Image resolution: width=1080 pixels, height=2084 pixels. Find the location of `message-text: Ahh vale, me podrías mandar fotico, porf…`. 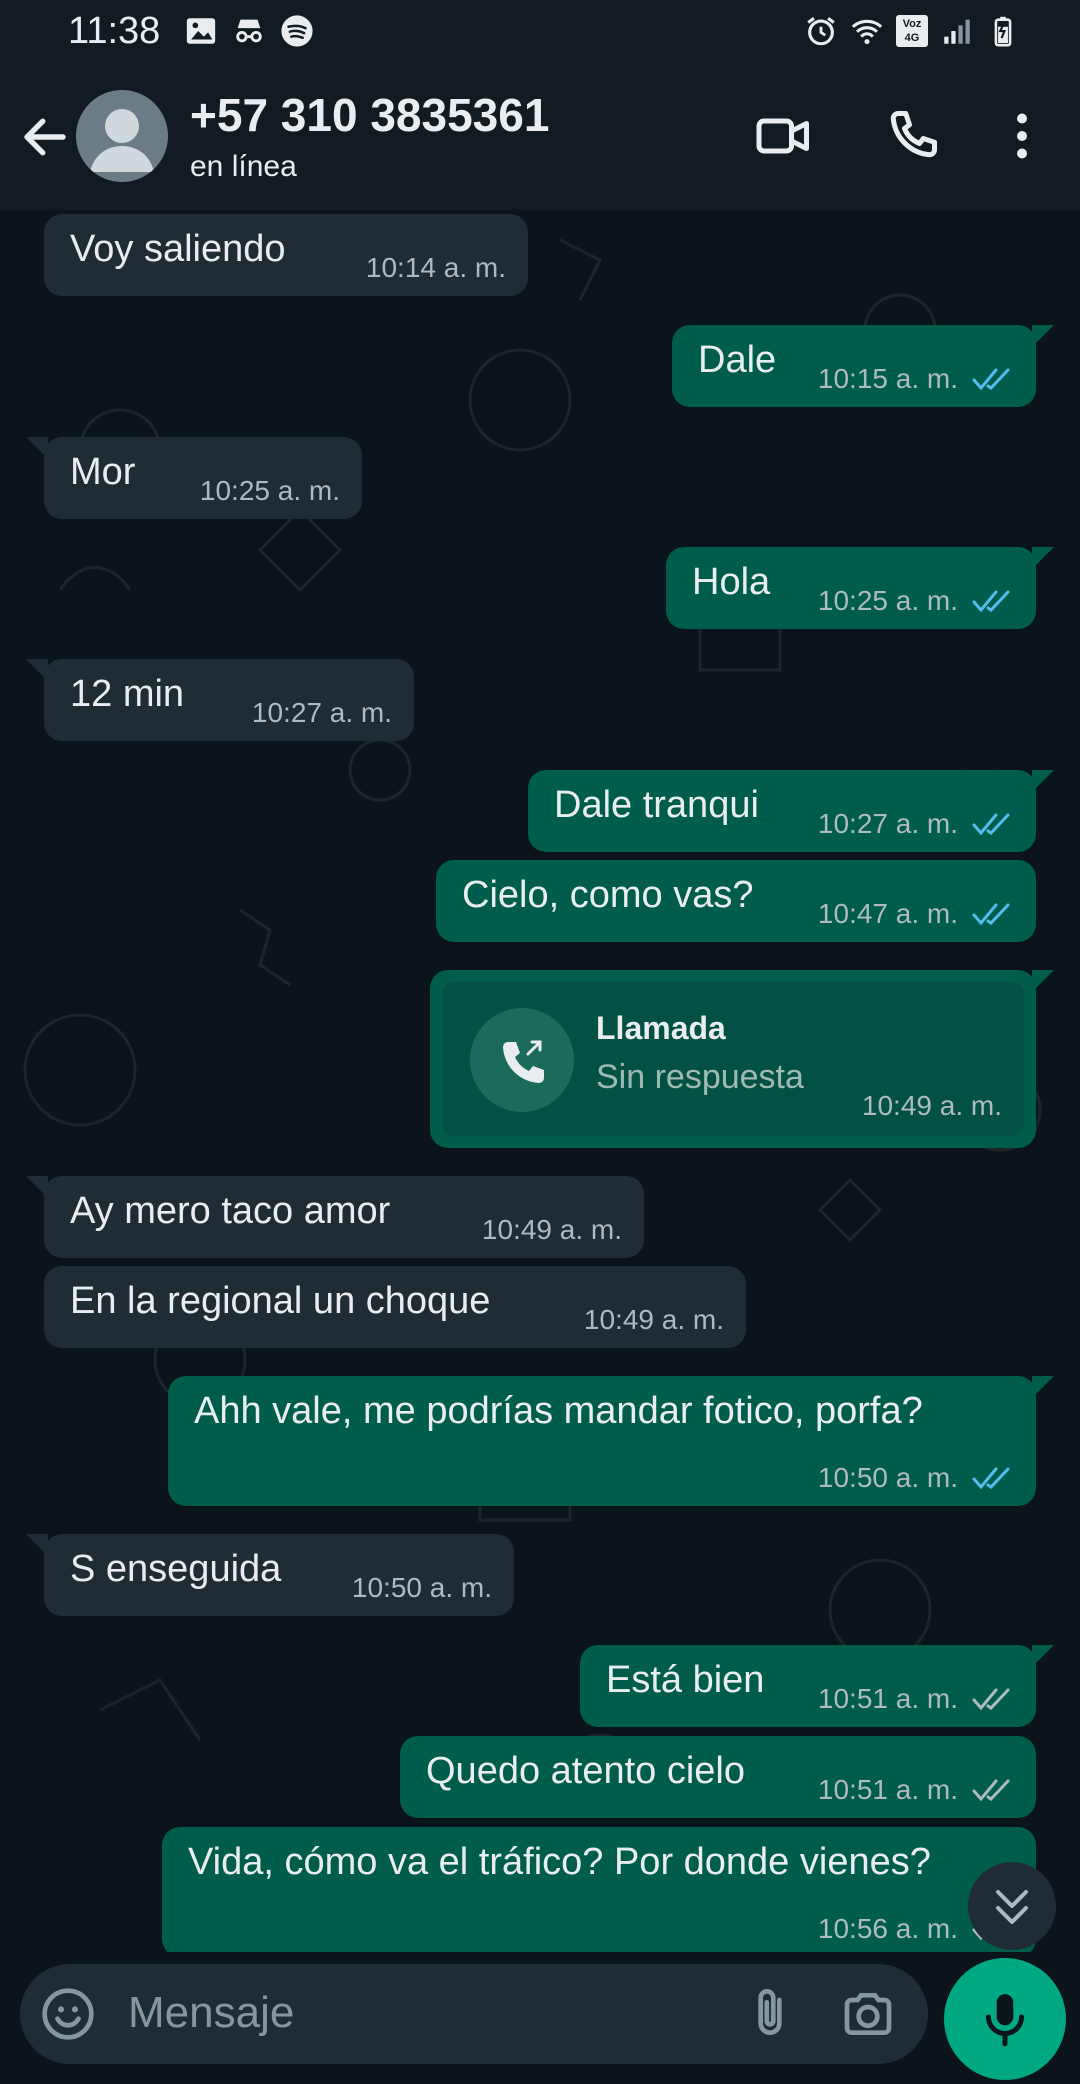

message-text: Ahh vale, me podrías mandar fotico, porf… is located at coordinates (558, 1411).